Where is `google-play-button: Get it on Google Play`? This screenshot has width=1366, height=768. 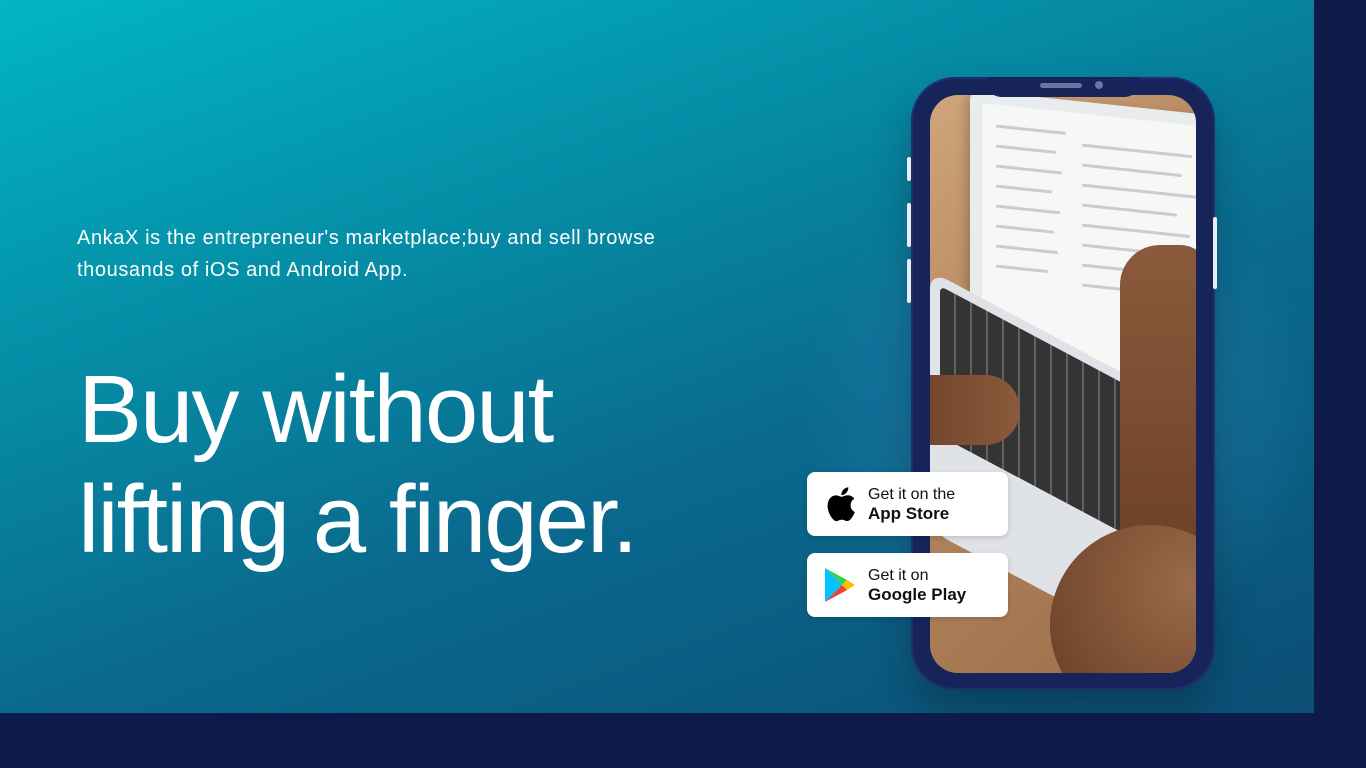
google-play-button: Get it on Google Play is located at coordinates (907, 585).